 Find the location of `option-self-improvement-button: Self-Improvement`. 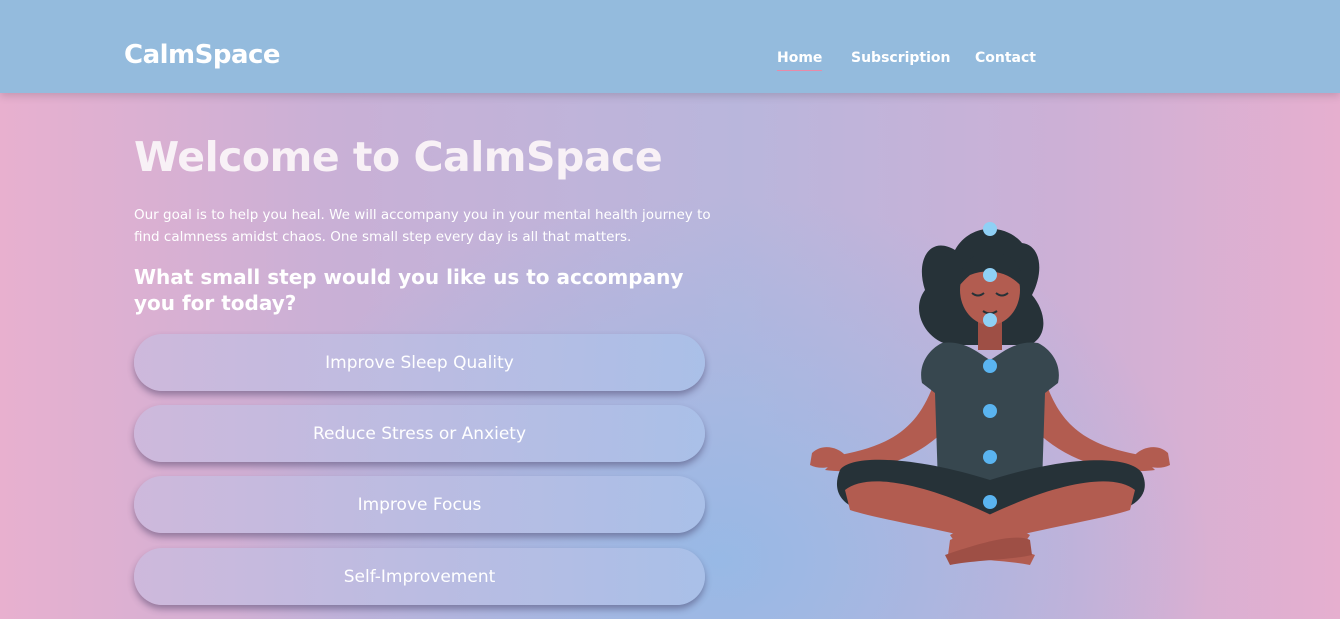

option-self-improvement-button: Self-Improvement is located at coordinates (419, 576).